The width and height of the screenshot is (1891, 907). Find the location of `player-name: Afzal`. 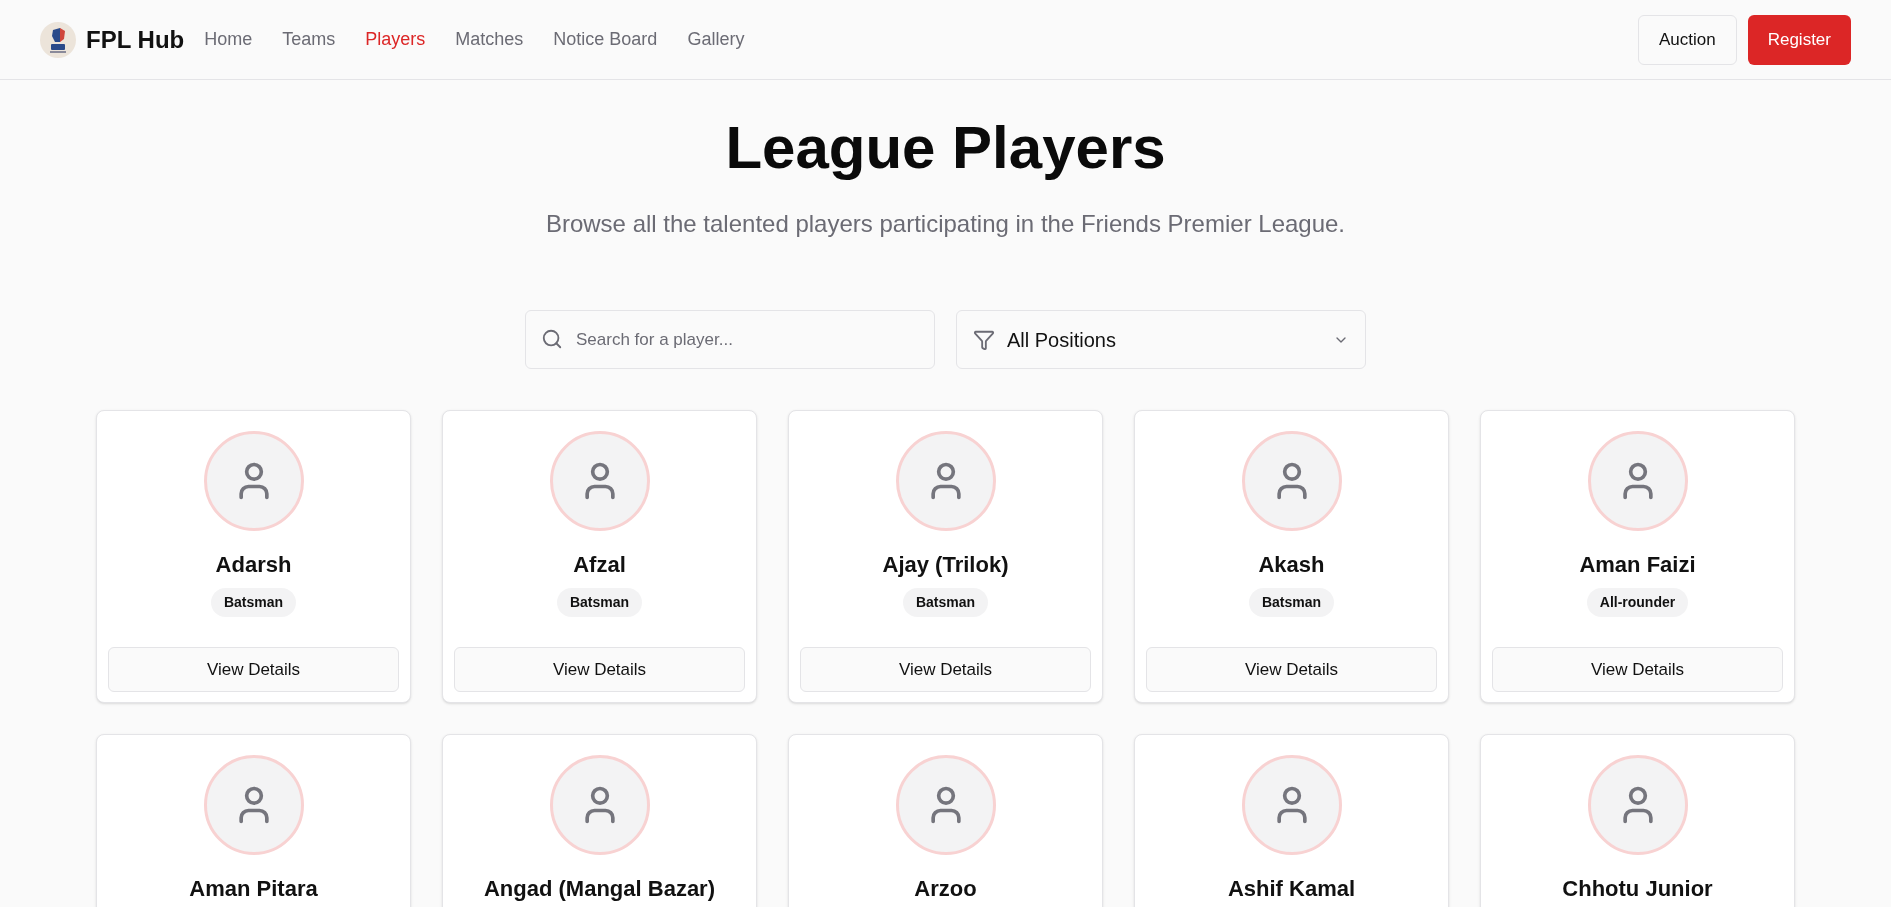

player-name: Afzal is located at coordinates (599, 565).